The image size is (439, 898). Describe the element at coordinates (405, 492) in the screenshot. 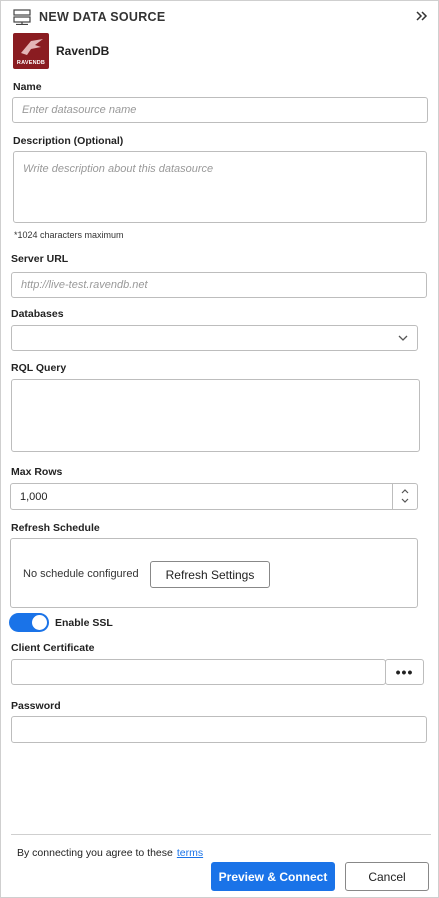

I see `chevron-up-icon` at that location.